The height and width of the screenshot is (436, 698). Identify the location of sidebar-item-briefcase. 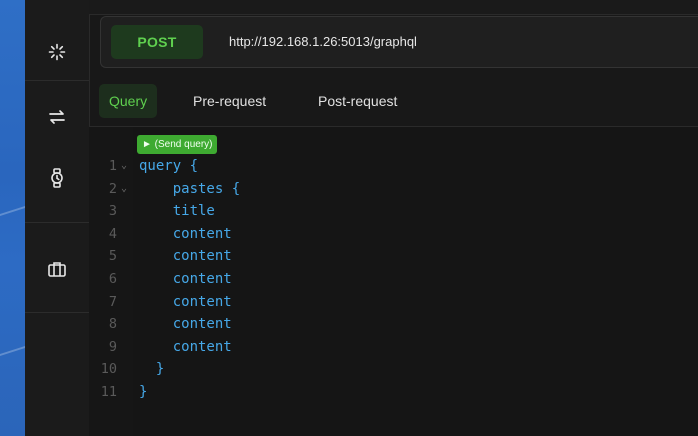
(57, 269).